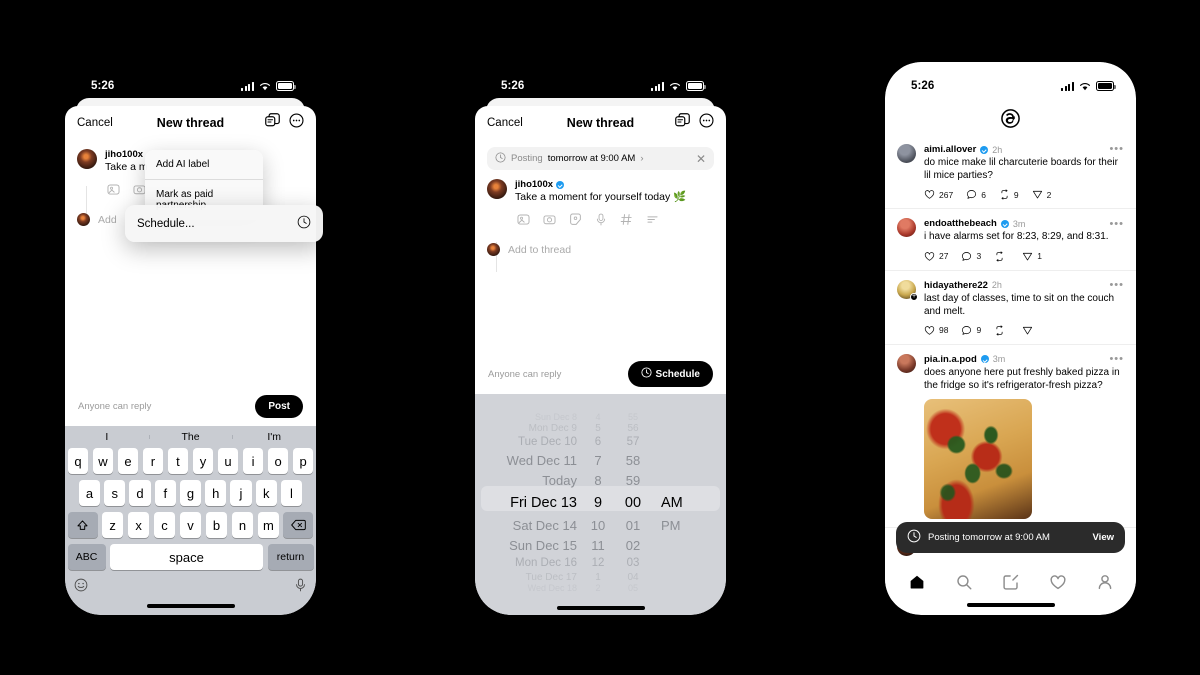 The height and width of the screenshot is (675, 1200). Describe the element at coordinates (950, 359) in the screenshot. I see `post-username: pia.in.a.pod` at that location.